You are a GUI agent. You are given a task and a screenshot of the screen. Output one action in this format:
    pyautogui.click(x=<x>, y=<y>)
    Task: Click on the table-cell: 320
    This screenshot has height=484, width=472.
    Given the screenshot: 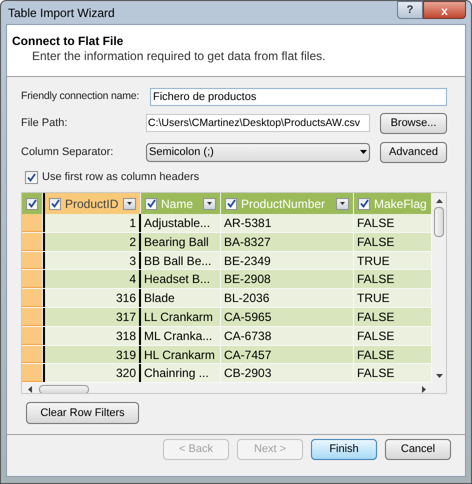 What is the action you would take?
    pyautogui.click(x=92, y=373)
    